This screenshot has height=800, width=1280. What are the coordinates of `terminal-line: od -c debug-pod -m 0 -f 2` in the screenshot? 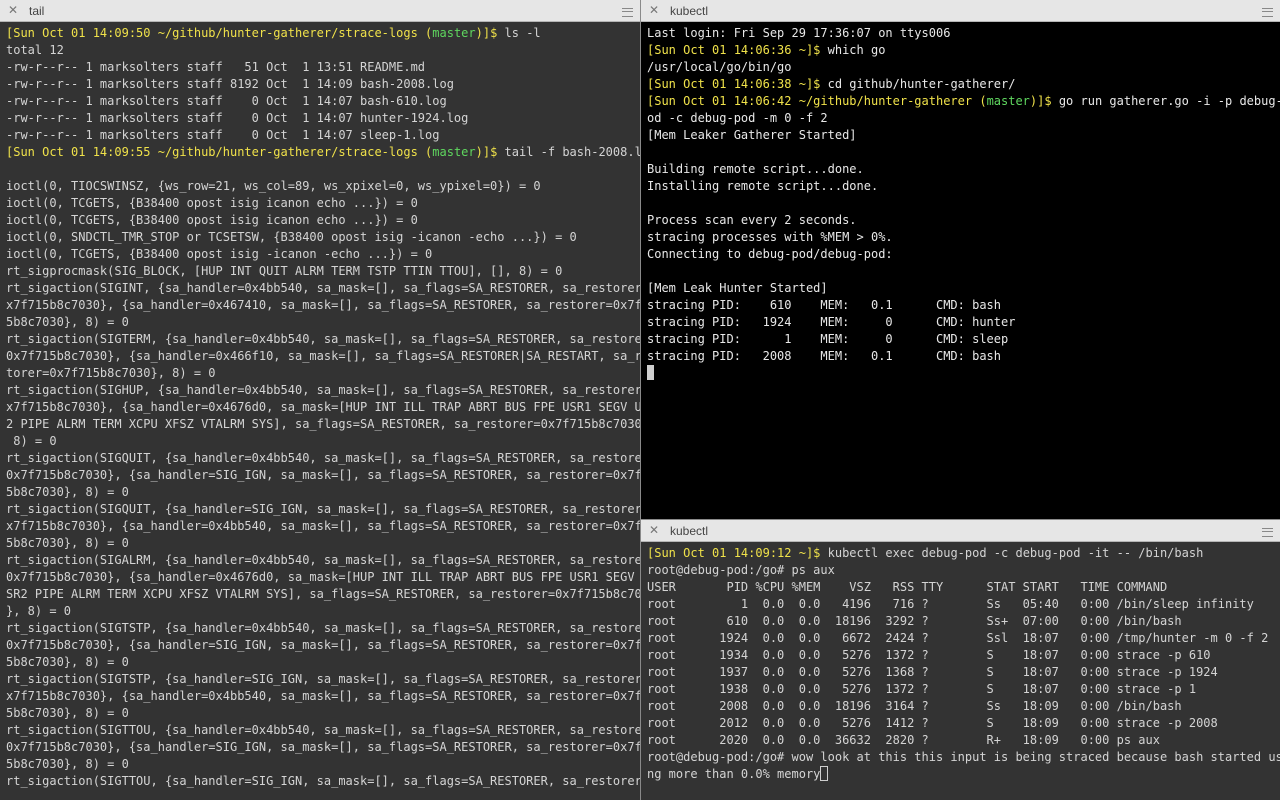 It's located at (963, 118).